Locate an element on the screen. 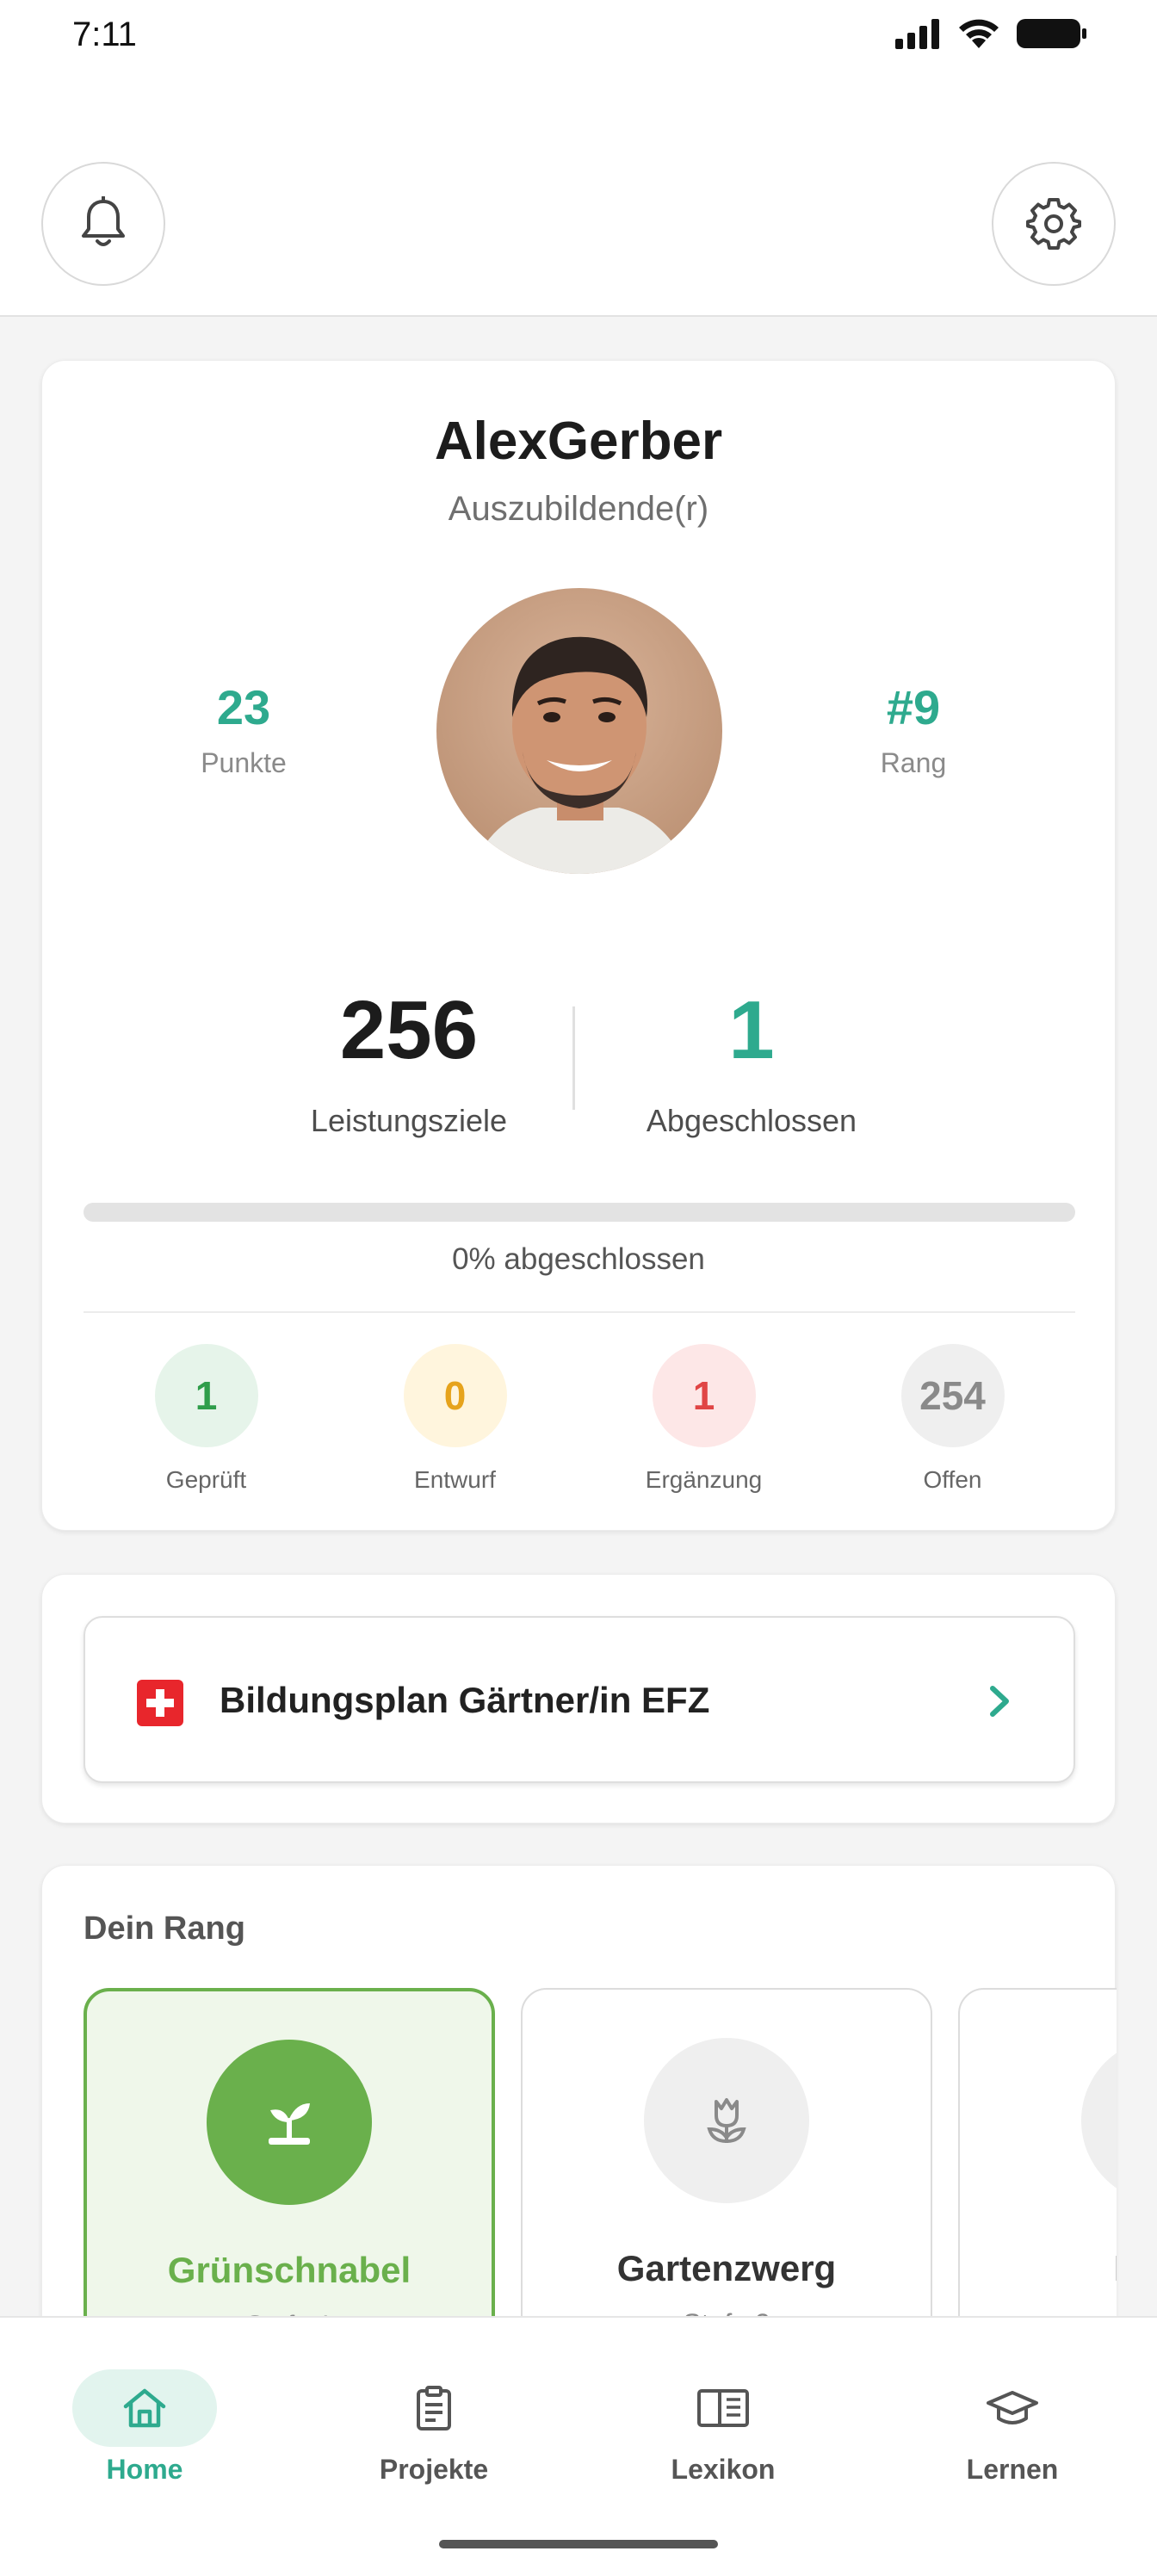  bottom-navigation: Home Projekte Lexikon Lernen is located at coordinates (579, 2446).